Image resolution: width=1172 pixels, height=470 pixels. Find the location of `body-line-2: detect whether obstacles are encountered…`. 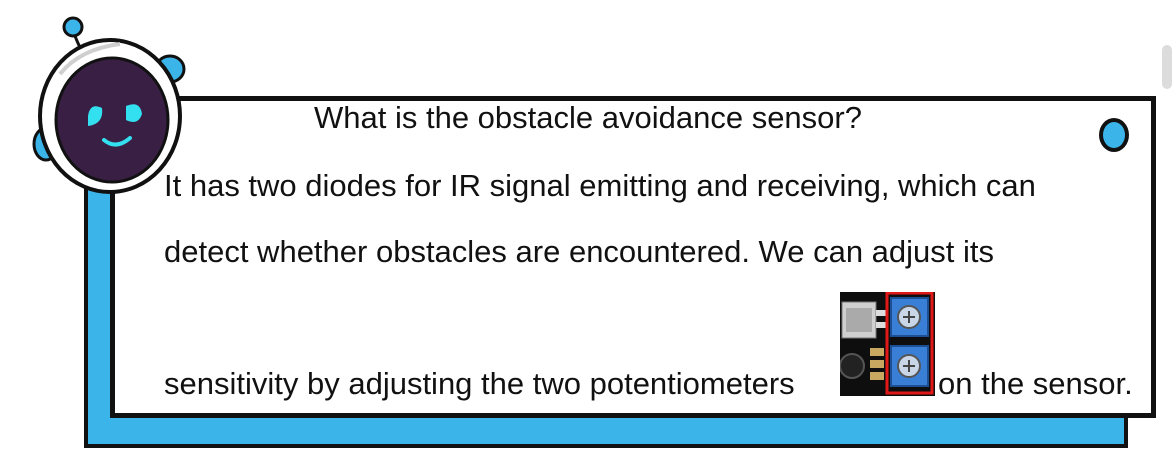

body-line-2: detect whether obstacles are encountered… is located at coordinates (579, 251).